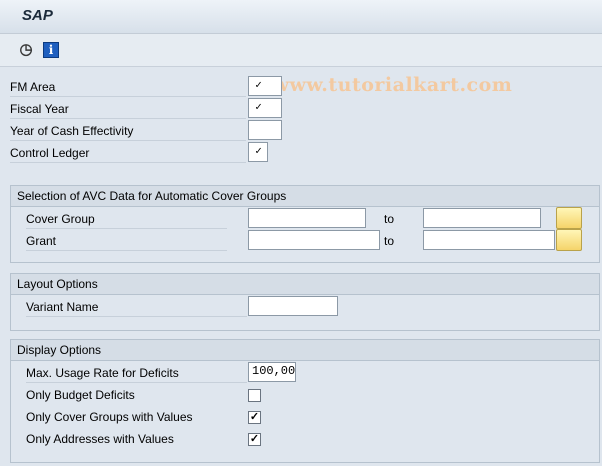 The width and height of the screenshot is (602, 466). I want to click on layout-frame-title: Layout Options, so click(305, 284).